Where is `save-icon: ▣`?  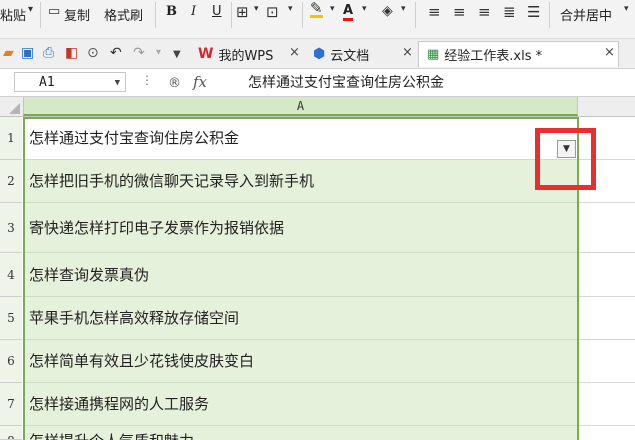 save-icon: ▣ is located at coordinates (27, 53).